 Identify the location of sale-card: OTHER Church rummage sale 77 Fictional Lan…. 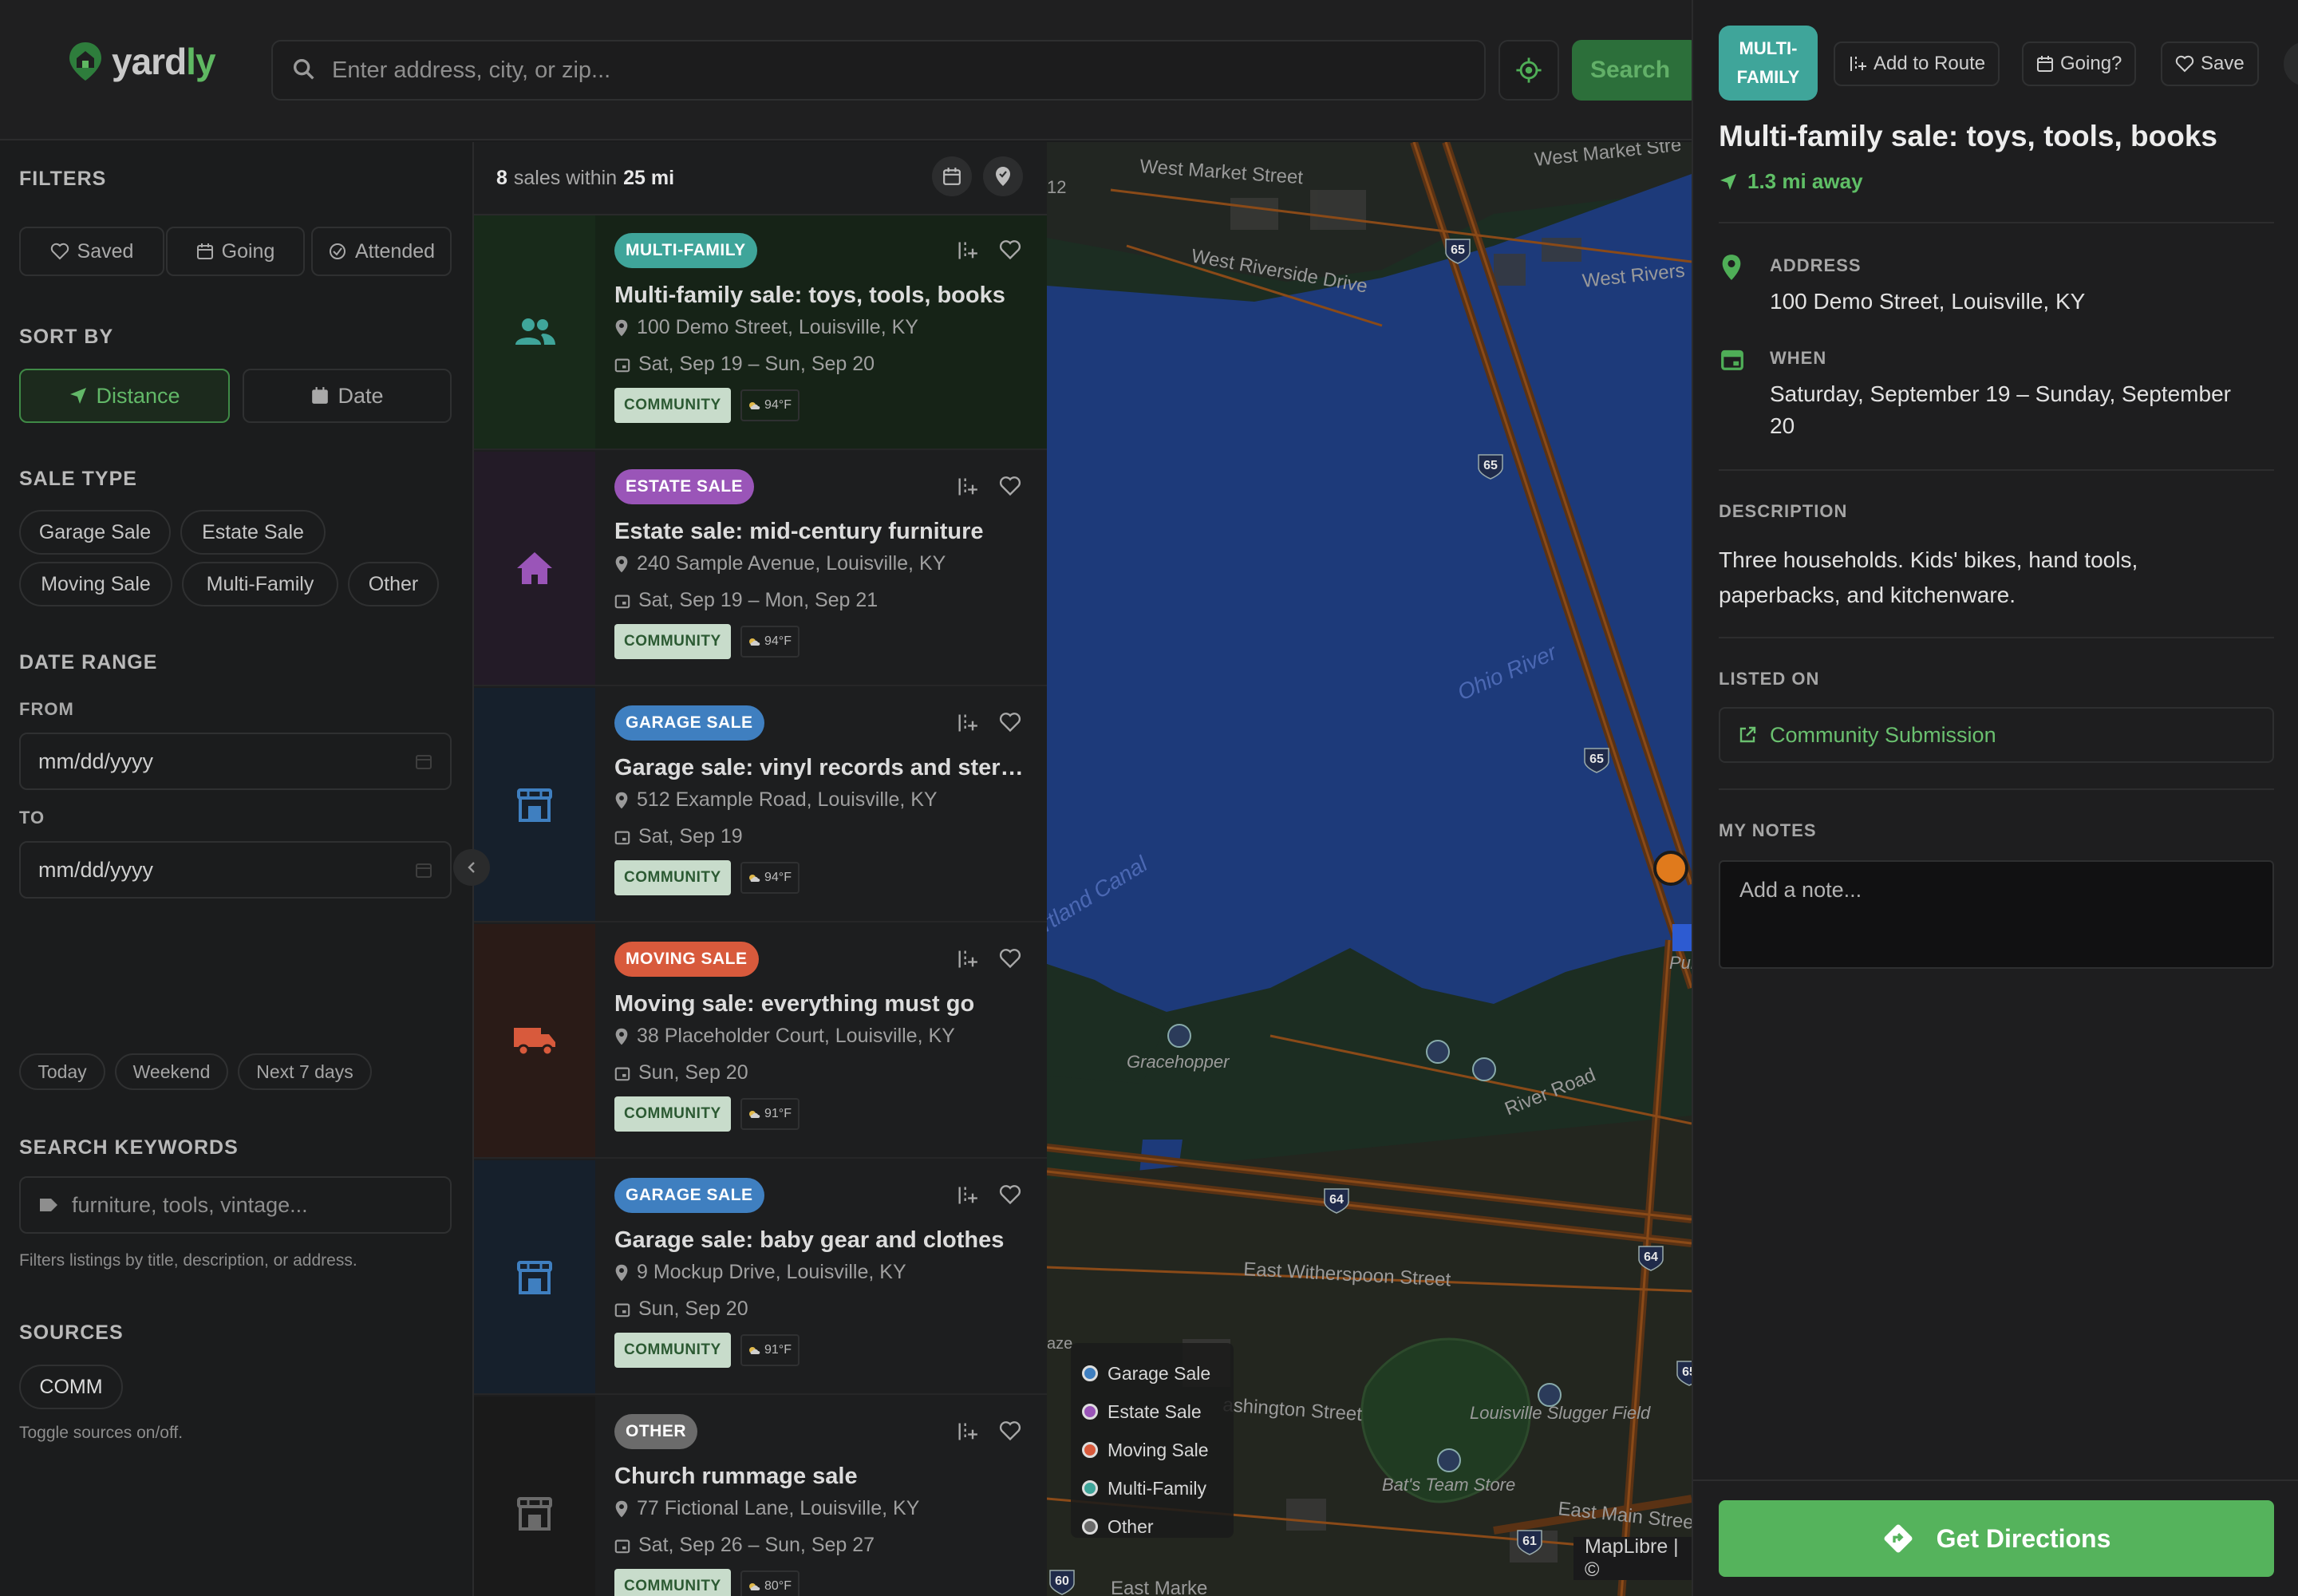
(761, 1496).